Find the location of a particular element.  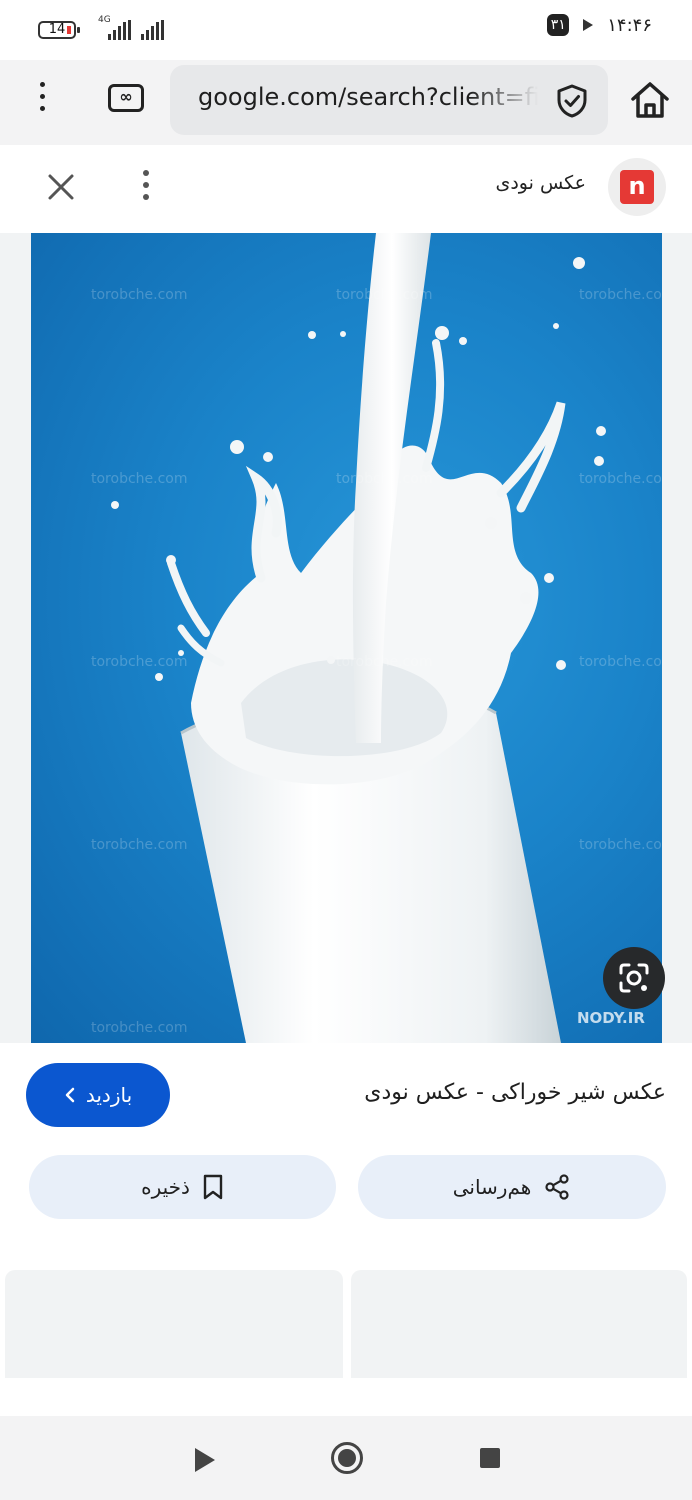

visit-button: بازدید is located at coordinates (98, 1095).